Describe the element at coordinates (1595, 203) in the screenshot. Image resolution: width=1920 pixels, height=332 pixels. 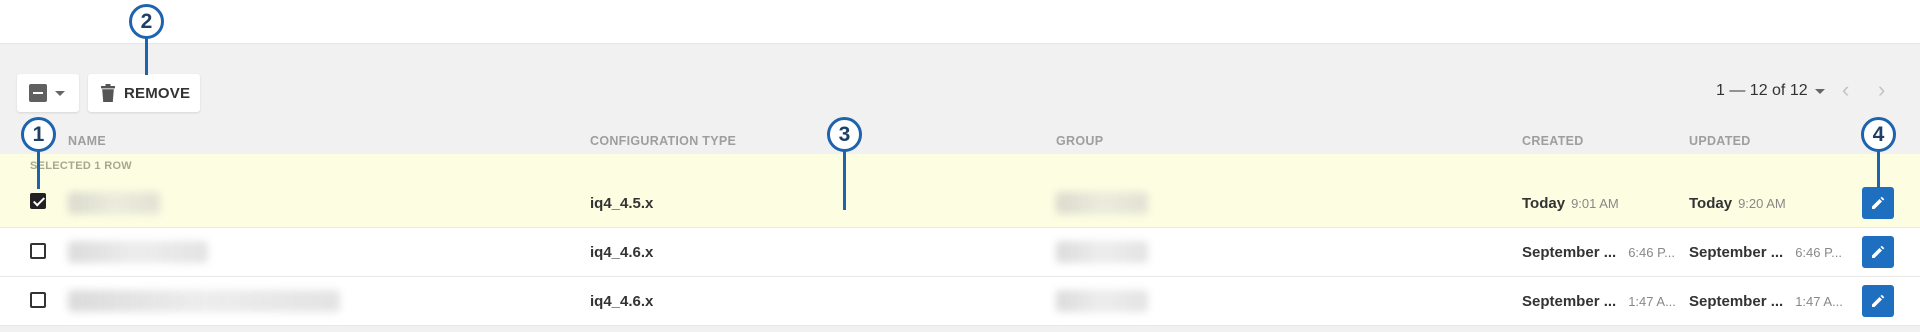
I see `created-time: 9:01 AM` at that location.